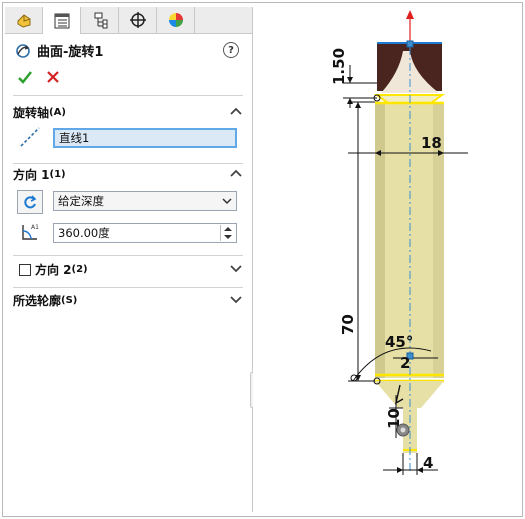 Image resolution: width=525 pixels, height=519 pixels. I want to click on configuration-icon, so click(100, 20).